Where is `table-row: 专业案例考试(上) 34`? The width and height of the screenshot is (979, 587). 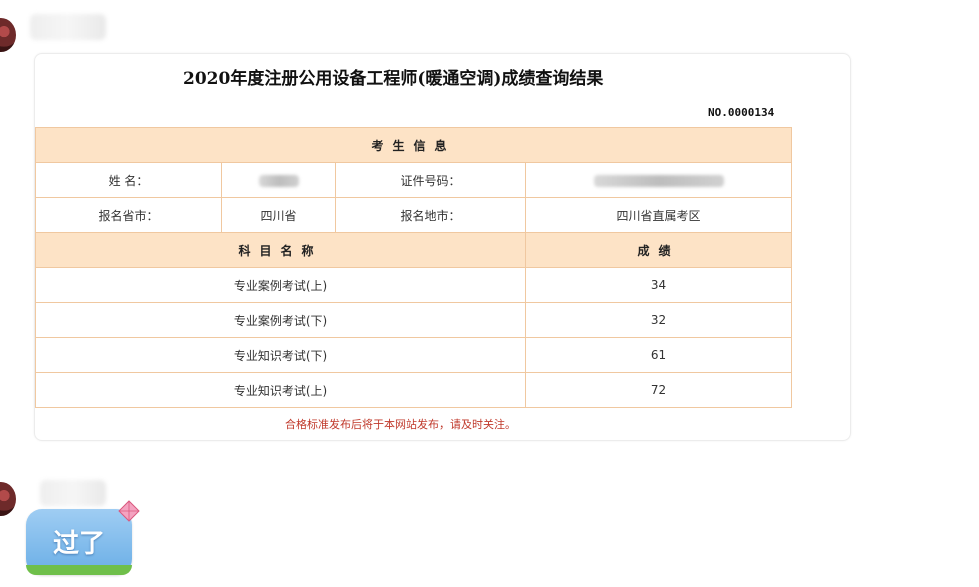
table-row: 专业案例考试(上) 34 is located at coordinates (414, 285).